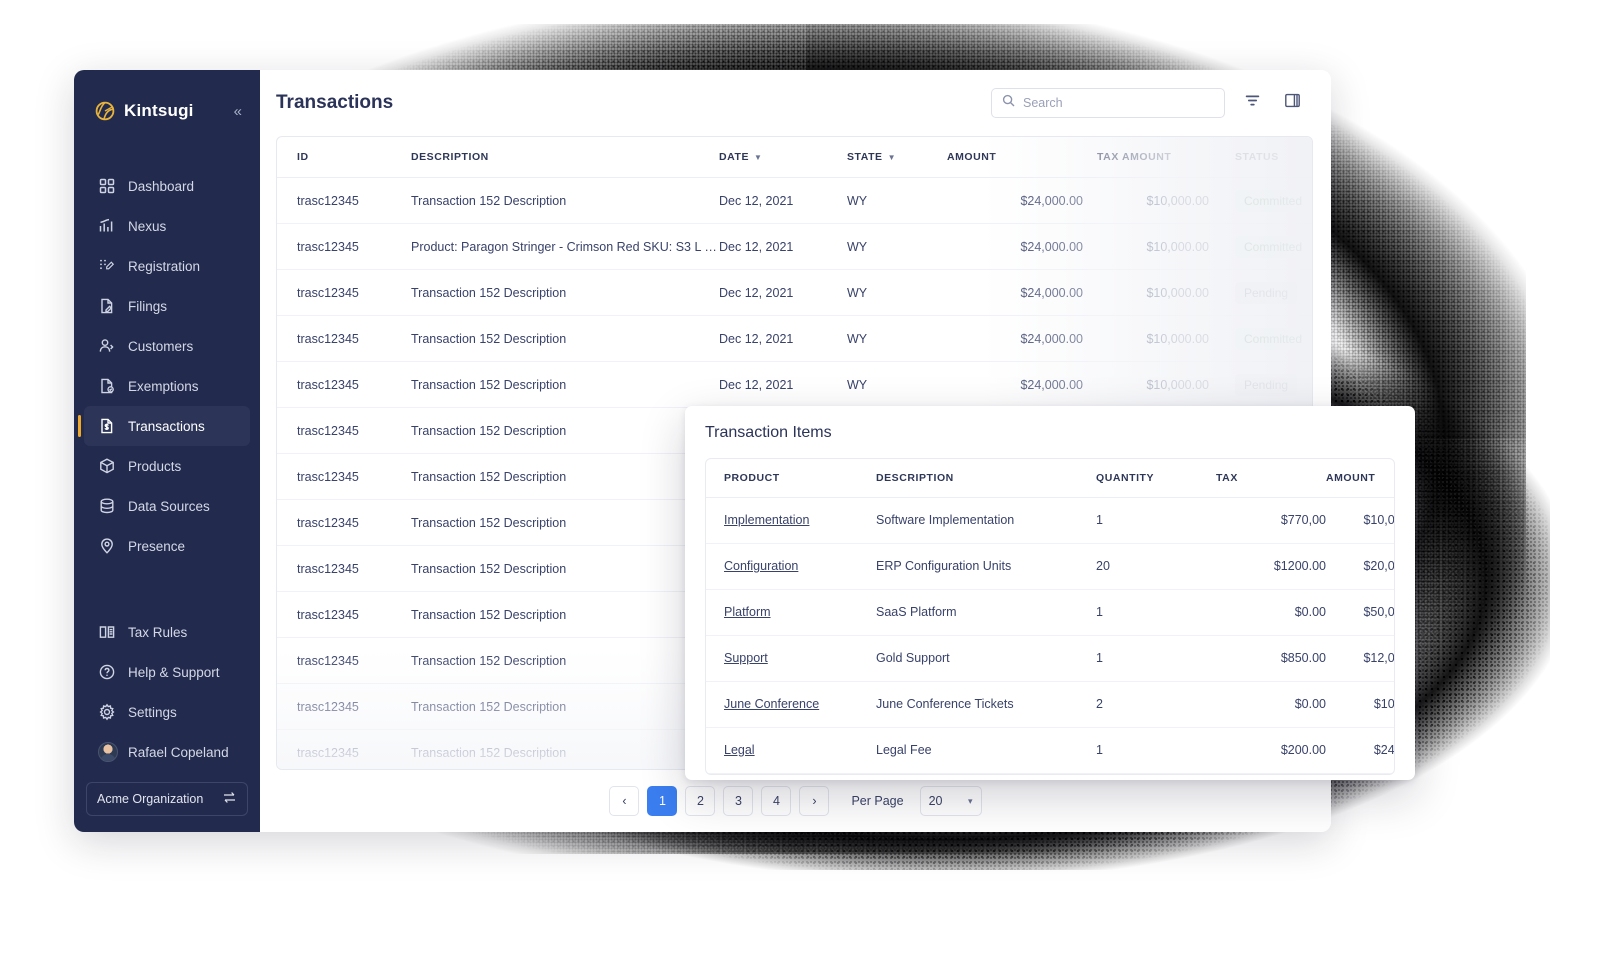  I want to click on sidebar-item-label: Tax Rules, so click(158, 632).